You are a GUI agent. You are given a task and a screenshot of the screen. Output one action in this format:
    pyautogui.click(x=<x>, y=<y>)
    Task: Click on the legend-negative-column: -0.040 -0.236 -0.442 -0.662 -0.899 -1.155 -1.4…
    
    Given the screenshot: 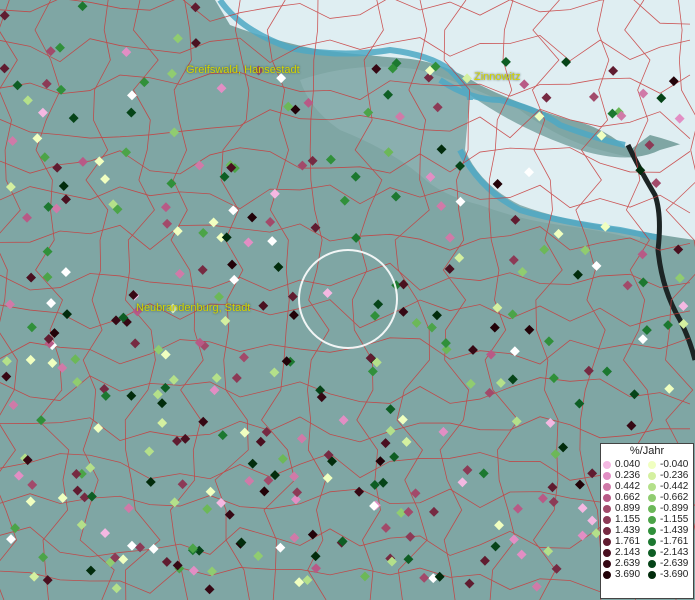 What is the action you would take?
    pyautogui.click(x=670, y=519)
    